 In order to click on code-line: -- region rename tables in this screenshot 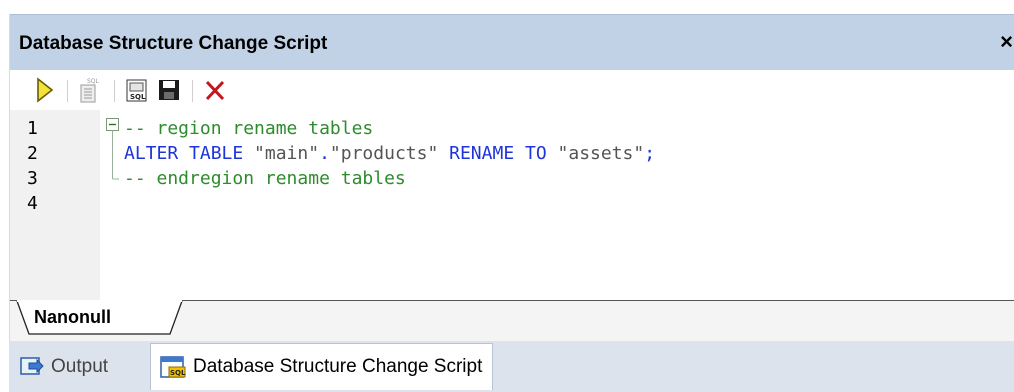, I will do `click(248, 128)`.